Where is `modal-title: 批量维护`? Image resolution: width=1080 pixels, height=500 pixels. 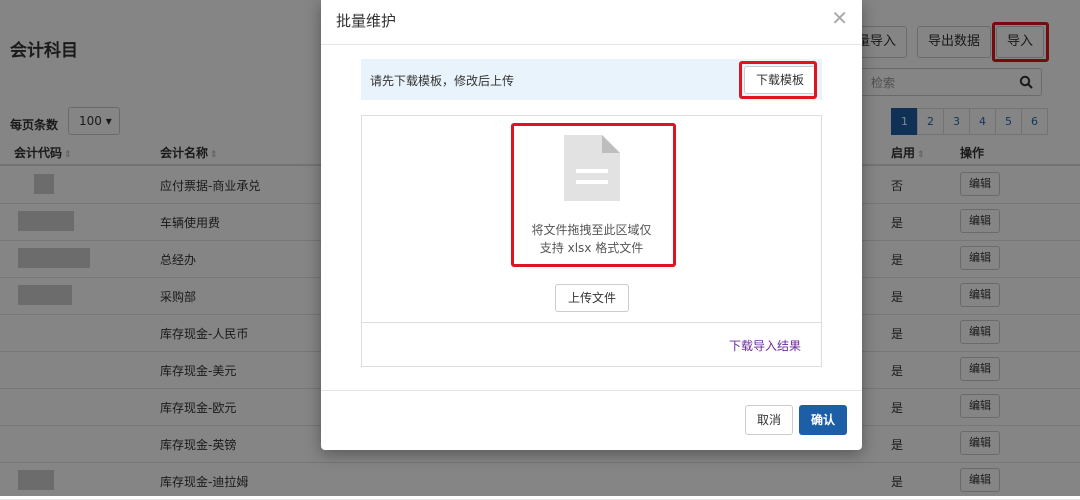 modal-title: 批量维护 is located at coordinates (366, 21).